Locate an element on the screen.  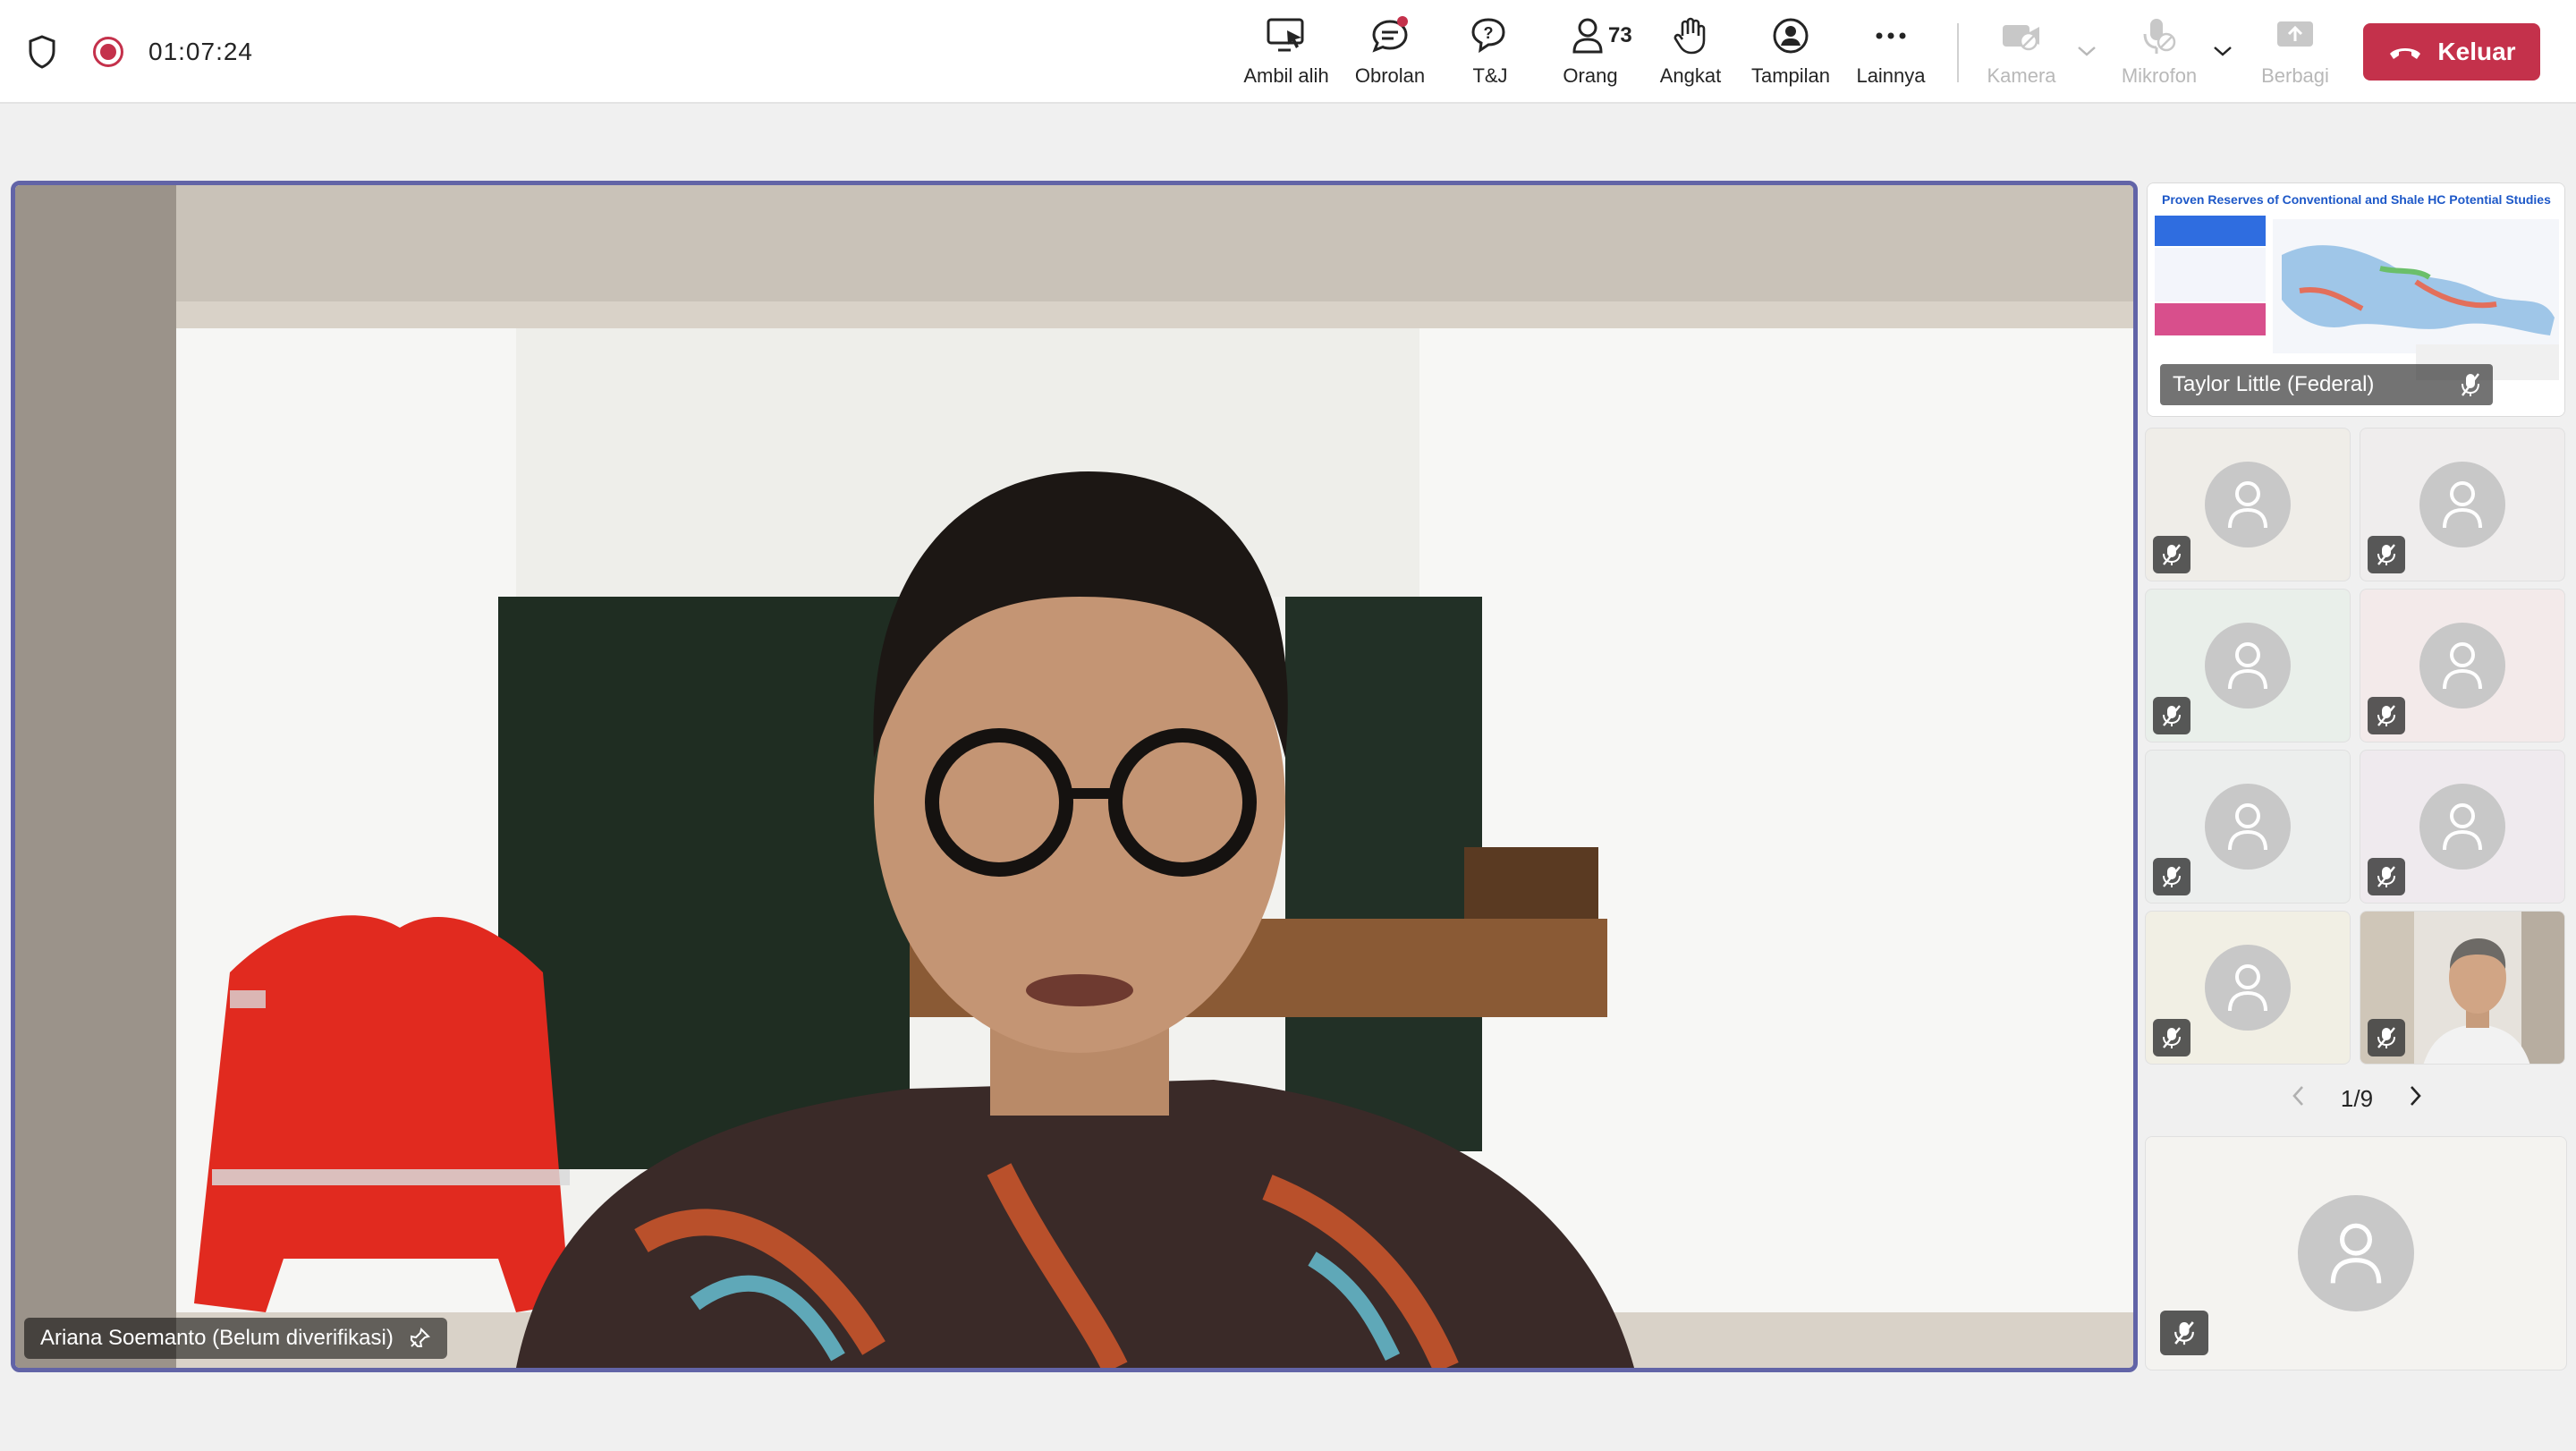
previous-page-chevron-icon is located at coordinates (2299, 1099).